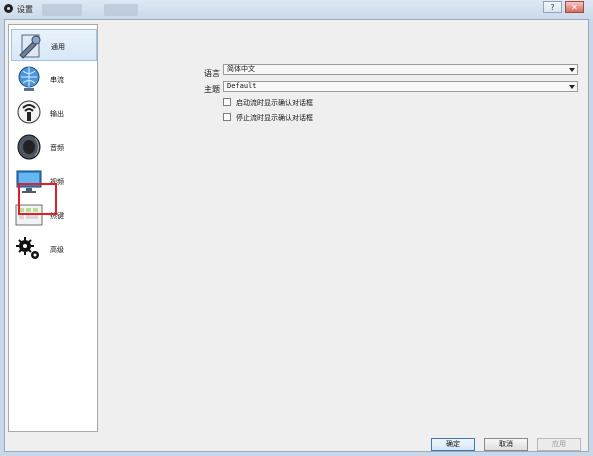 The height and width of the screenshot is (456, 593). What do you see at coordinates (57, 148) in the screenshot?
I see `sidebar-label-audio: 音频` at bounding box center [57, 148].